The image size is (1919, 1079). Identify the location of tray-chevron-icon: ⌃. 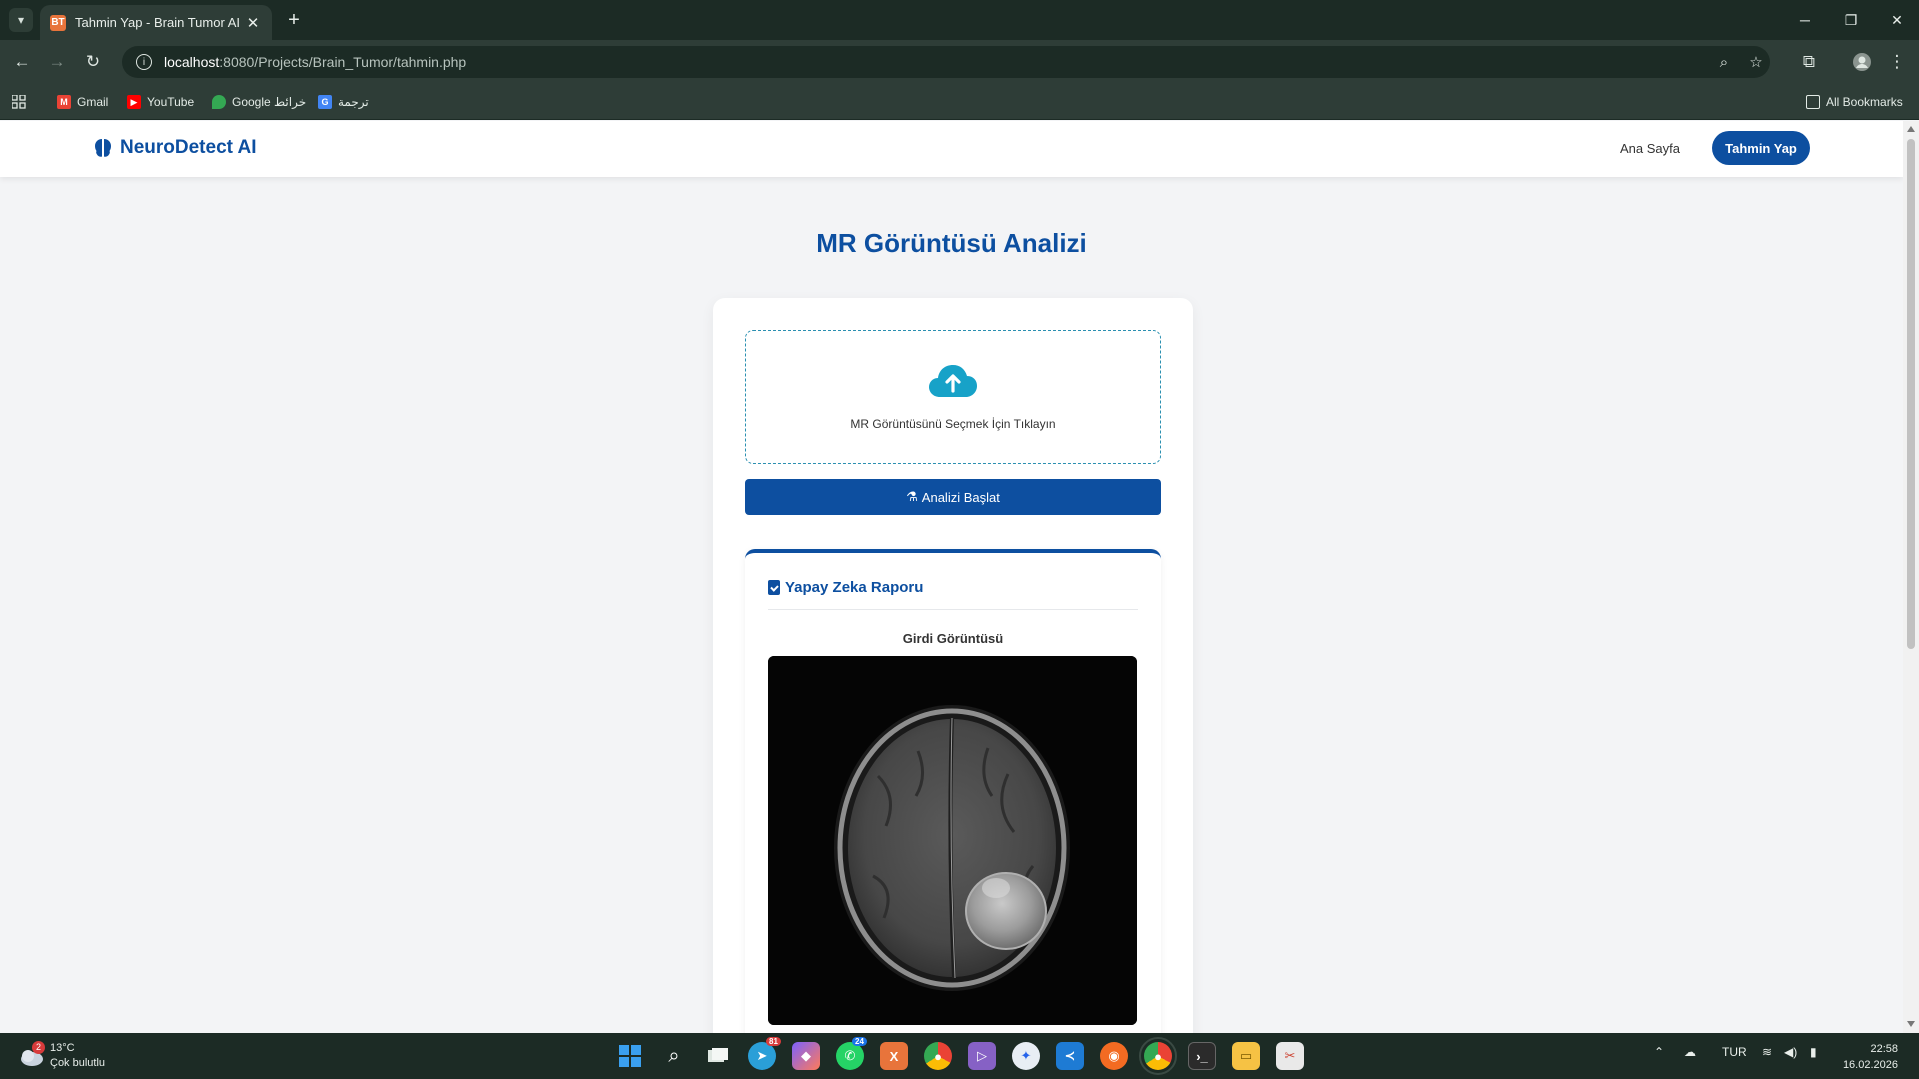
(1659, 1052).